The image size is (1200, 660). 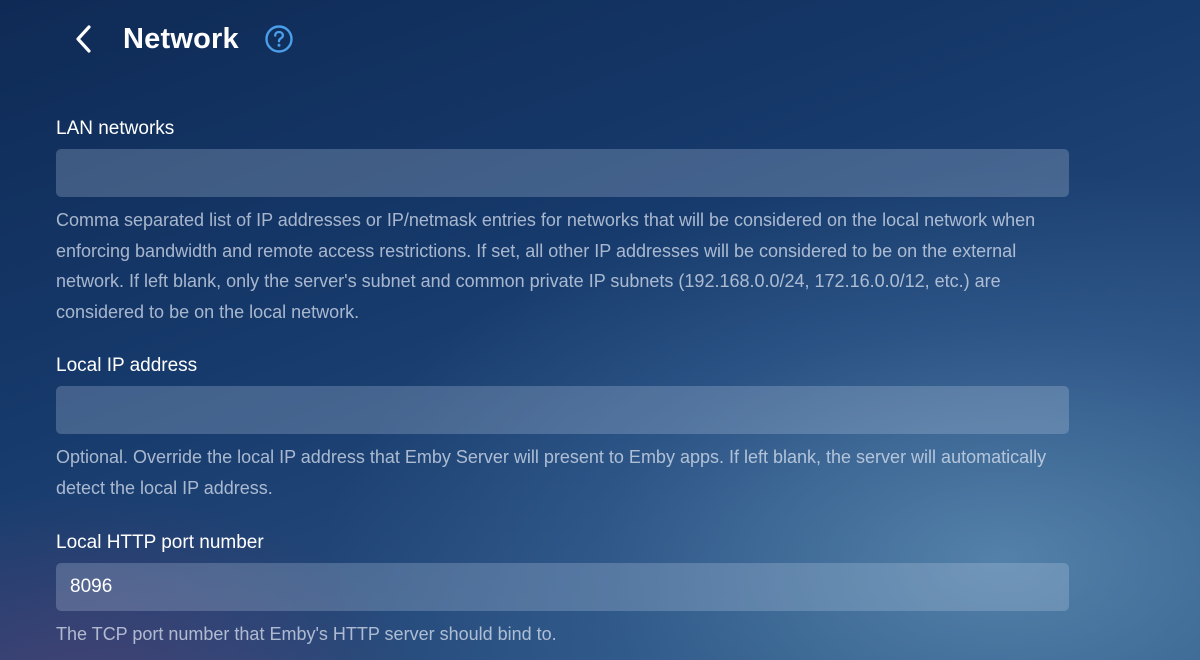 I want to click on http-port-label: Local HTTP port number, so click(x=160, y=542).